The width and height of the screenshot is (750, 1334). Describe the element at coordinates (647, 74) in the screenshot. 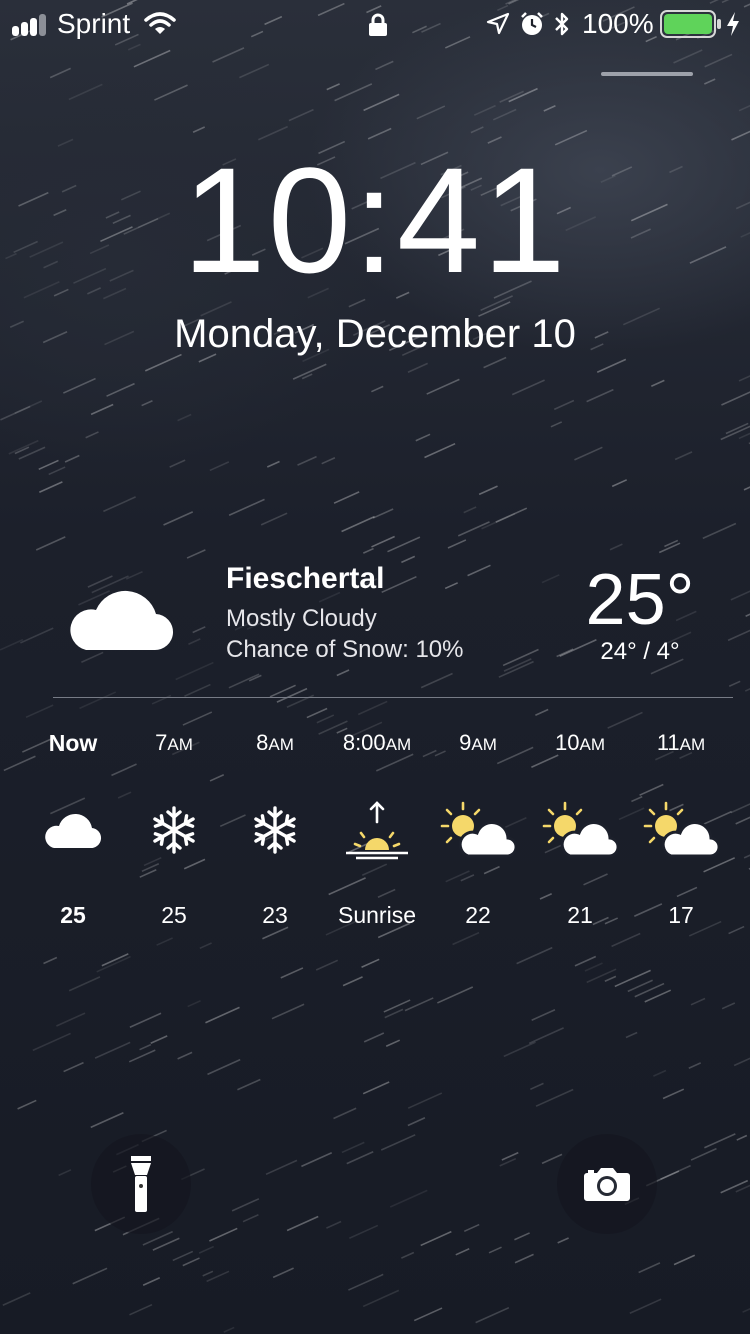

I see `notification-grabber` at that location.